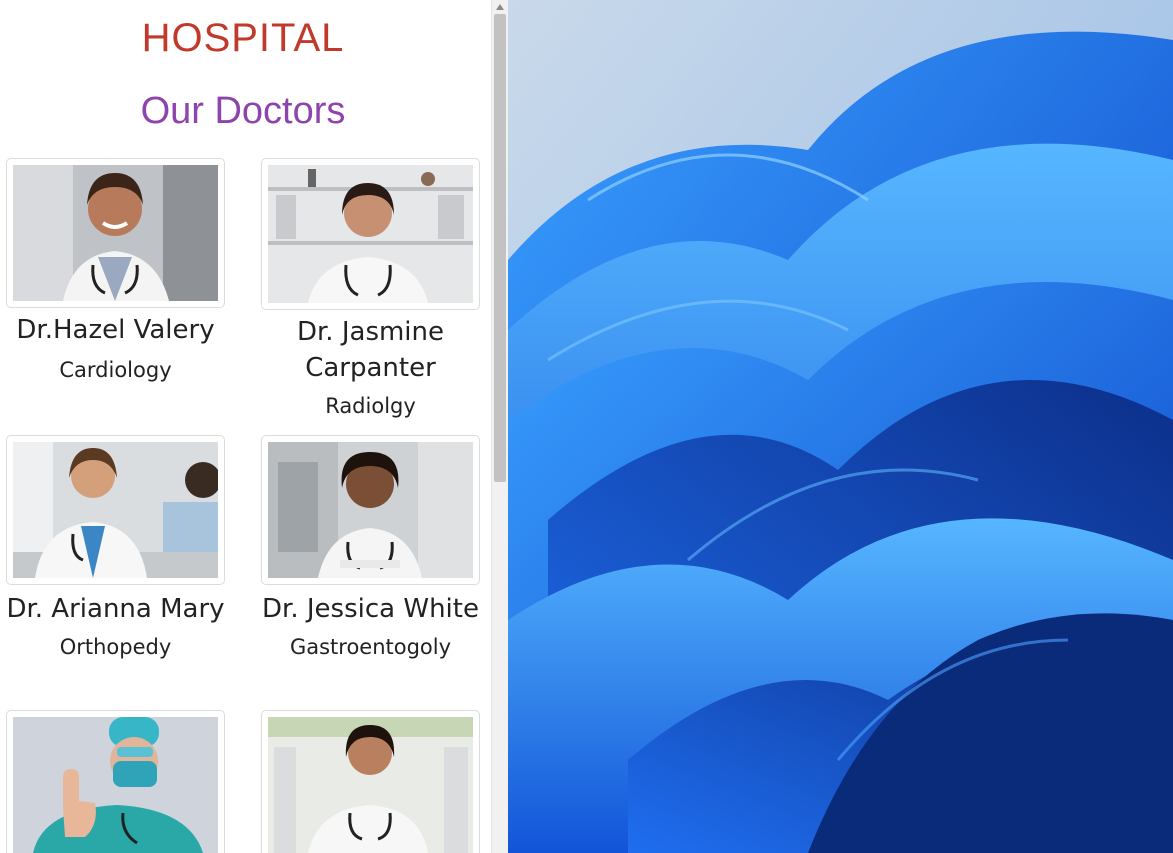 The height and width of the screenshot is (853, 1173). What do you see at coordinates (243, 38) in the screenshot?
I see `site-title: HOSPITAL` at bounding box center [243, 38].